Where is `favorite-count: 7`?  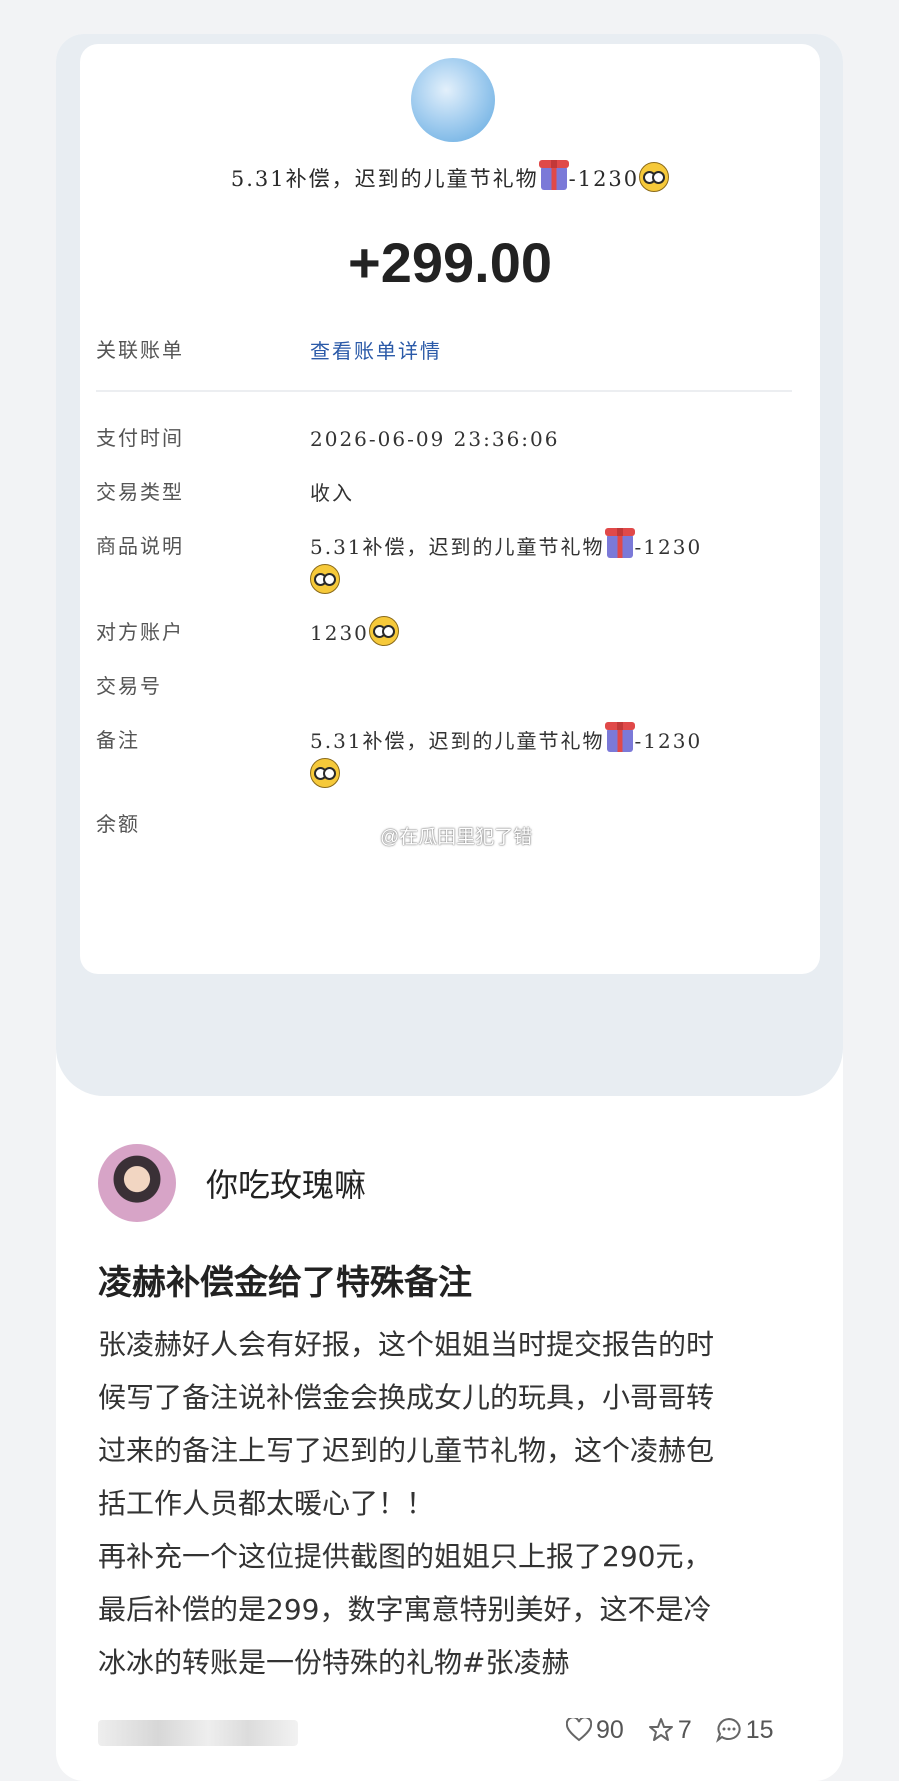
favorite-count: 7 is located at coordinates (684, 1729).